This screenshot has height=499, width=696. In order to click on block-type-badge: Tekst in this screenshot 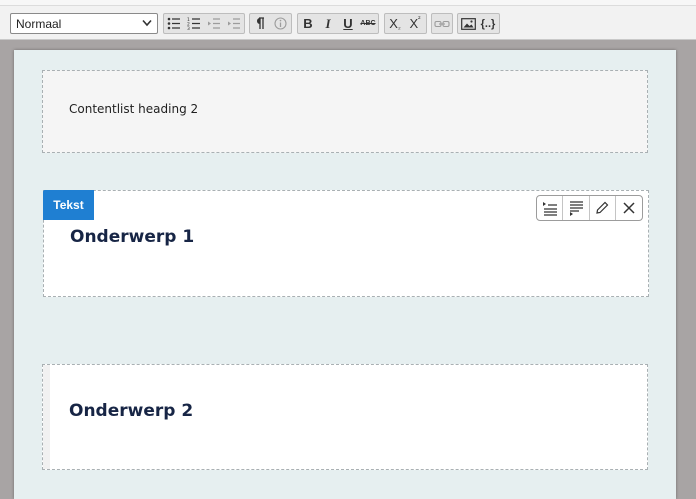, I will do `click(68, 205)`.